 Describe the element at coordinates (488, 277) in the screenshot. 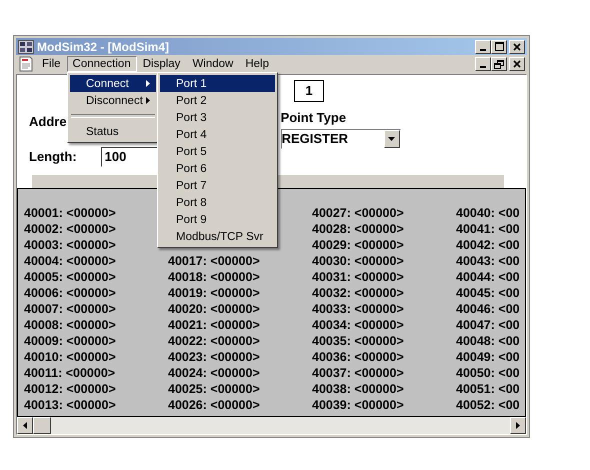

I see `register-value: 40044: <00` at that location.